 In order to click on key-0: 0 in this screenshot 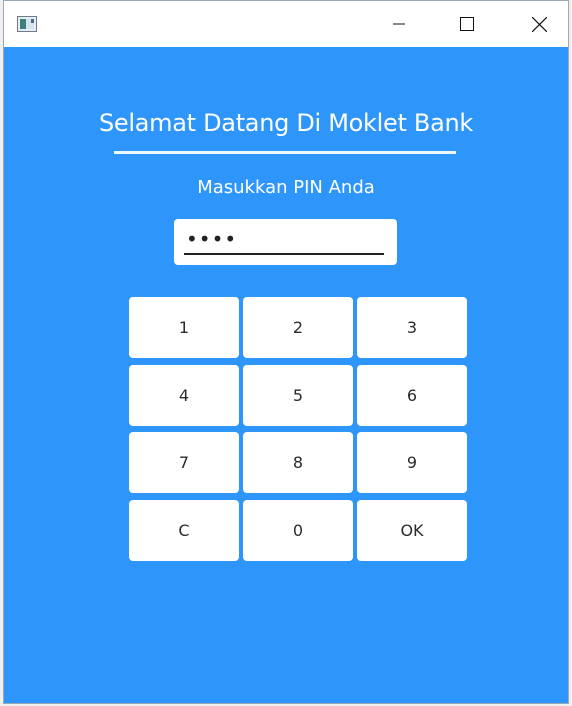, I will do `click(298, 530)`.